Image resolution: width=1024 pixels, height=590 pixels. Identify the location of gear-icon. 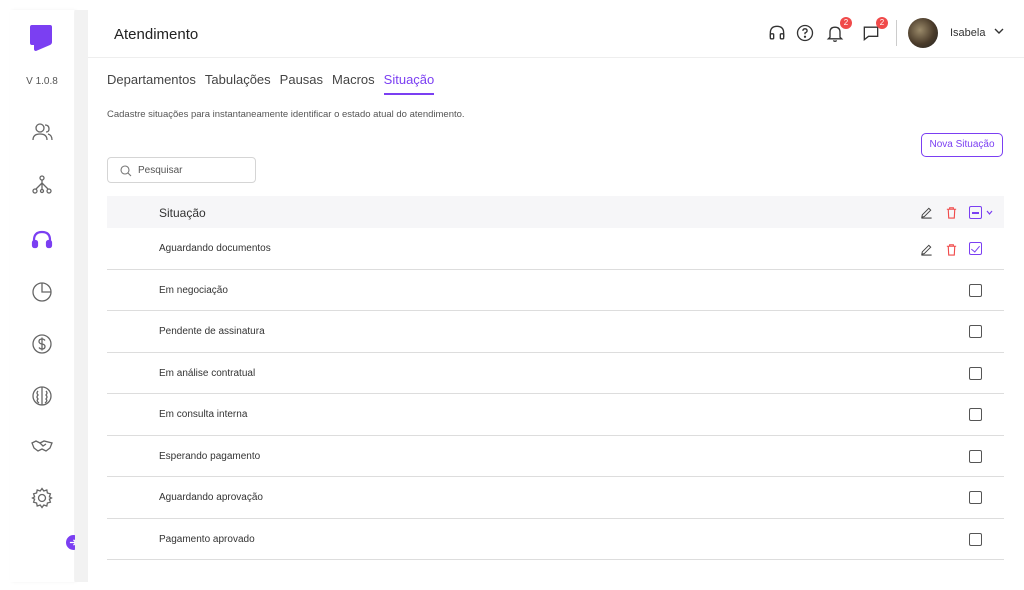
(42, 498).